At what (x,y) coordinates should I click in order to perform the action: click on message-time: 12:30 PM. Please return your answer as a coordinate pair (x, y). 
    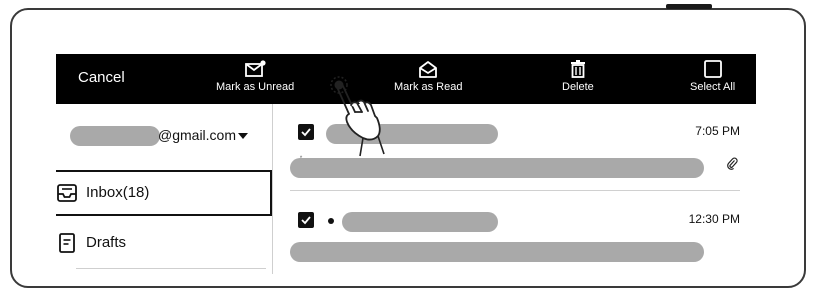
    Looking at the image, I should click on (714, 219).